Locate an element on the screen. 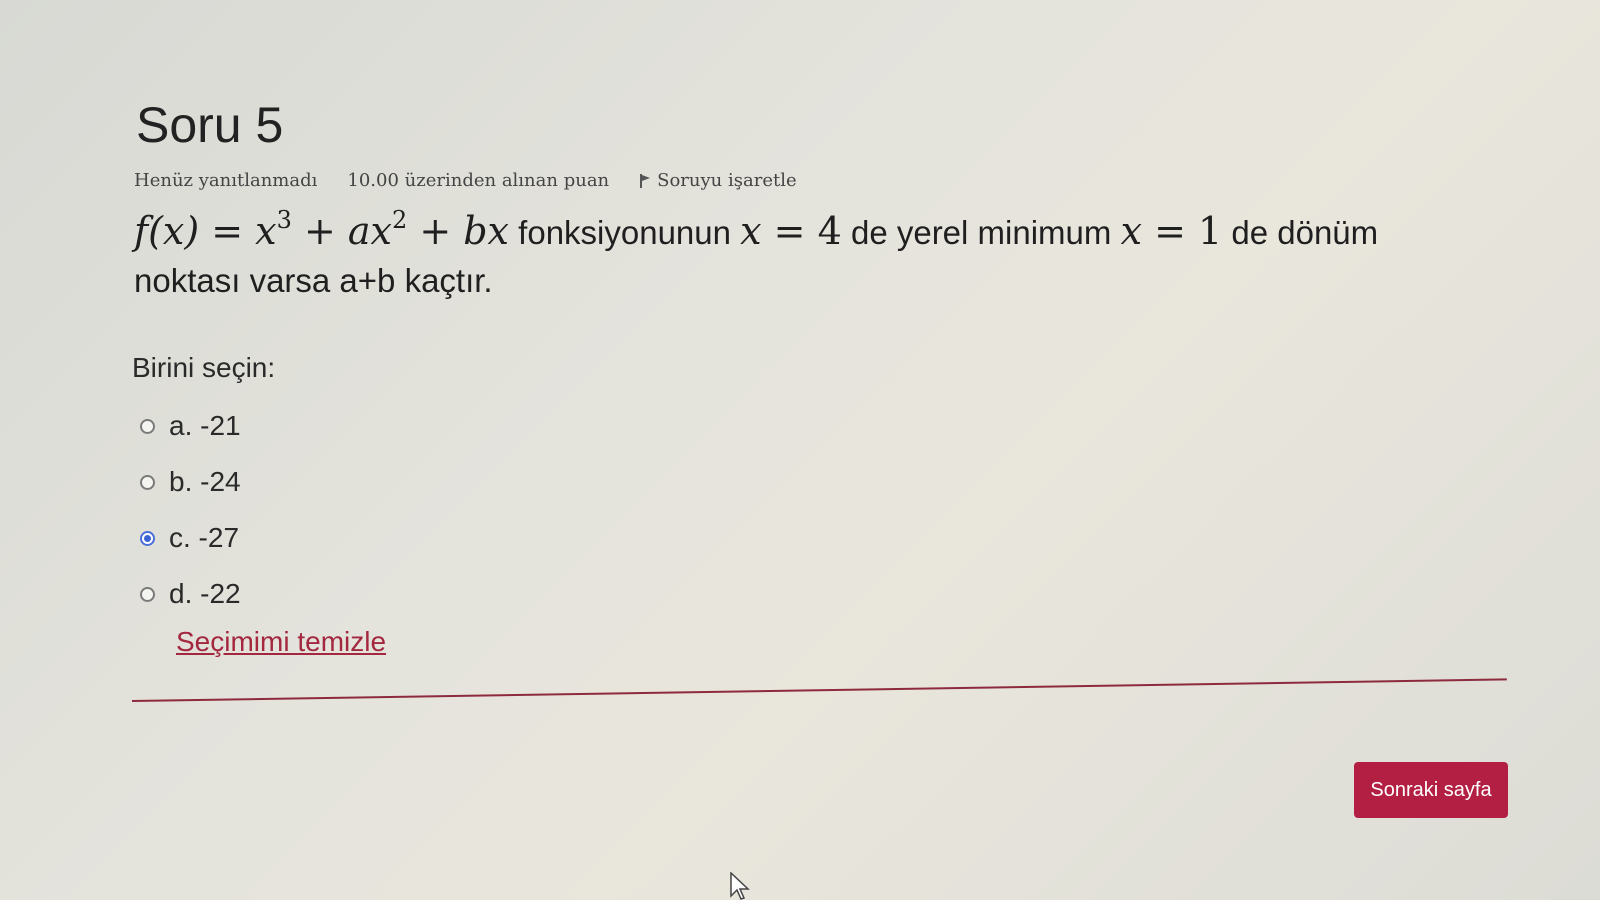  answer-label: b. -24 is located at coordinates (205, 481).